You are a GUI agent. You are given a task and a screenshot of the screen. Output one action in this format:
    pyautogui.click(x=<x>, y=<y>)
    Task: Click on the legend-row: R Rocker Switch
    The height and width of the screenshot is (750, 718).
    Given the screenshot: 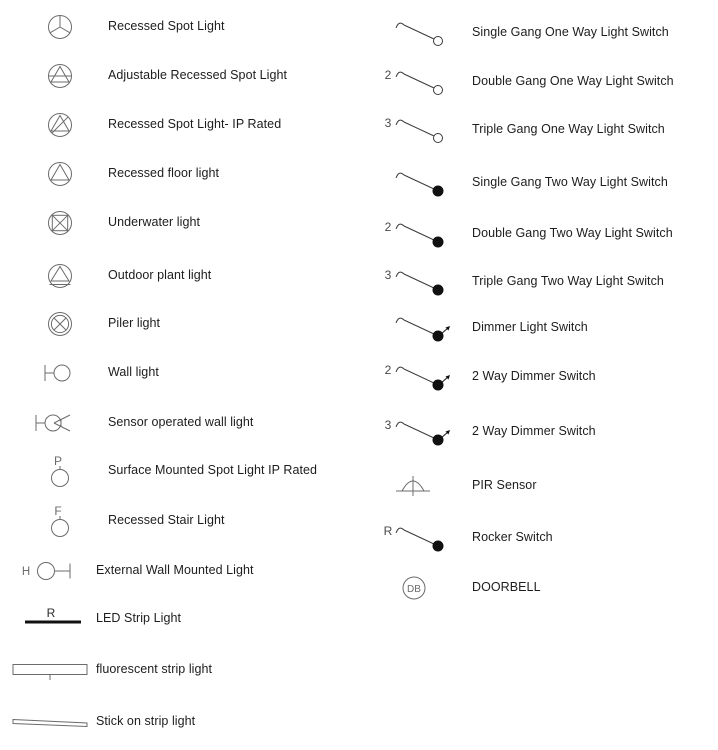 What is the action you would take?
    pyautogui.click(x=544, y=537)
    